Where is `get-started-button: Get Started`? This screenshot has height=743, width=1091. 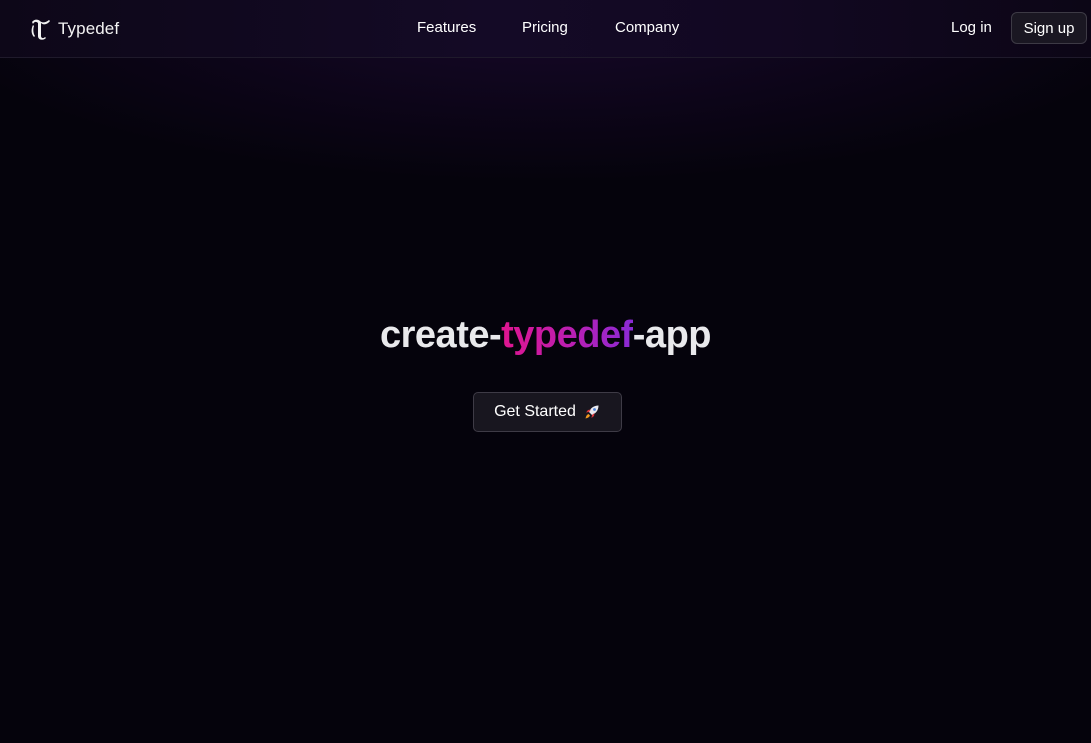
get-started-button: Get Started is located at coordinates (547, 412).